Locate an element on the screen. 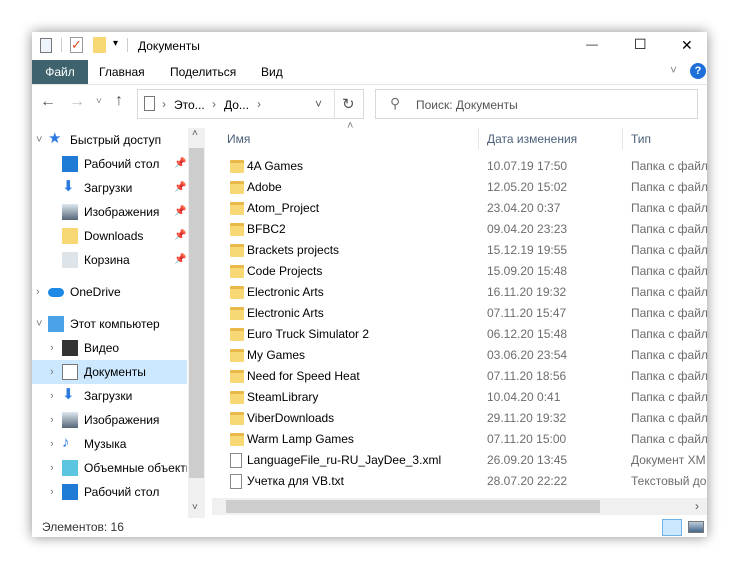 Image resolution: width=739 pixels, height=569 pixels. sidebar-item: ⬇ Загрузки 📌 is located at coordinates (109, 188).